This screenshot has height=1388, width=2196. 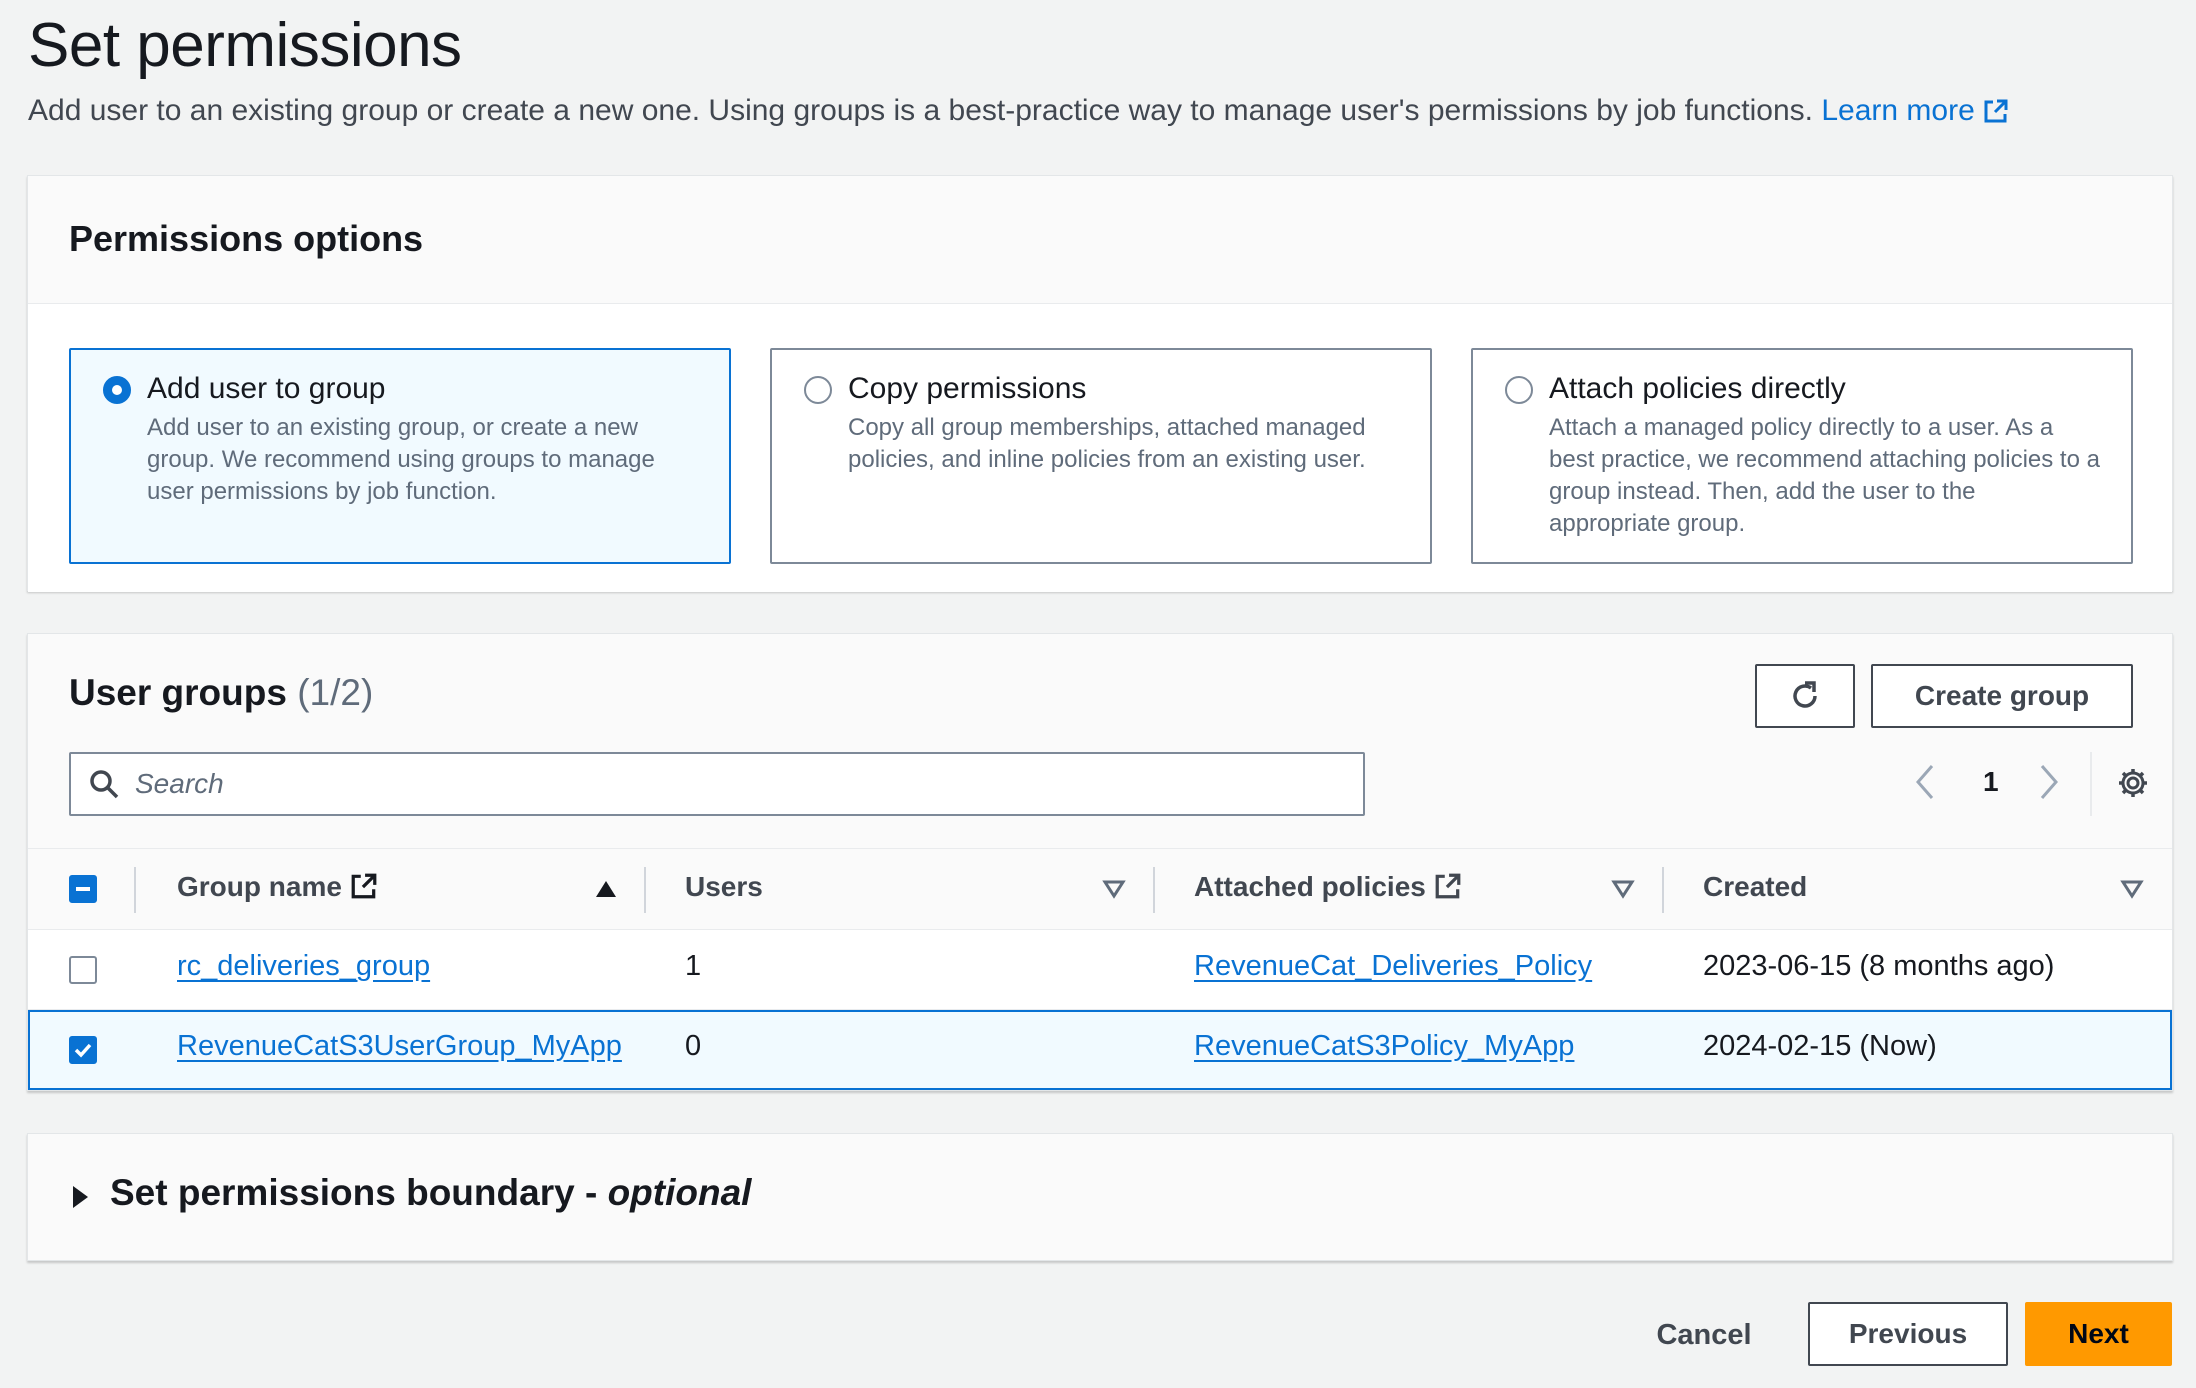 I want to click on checkmark-icon, so click(x=83, y=1050).